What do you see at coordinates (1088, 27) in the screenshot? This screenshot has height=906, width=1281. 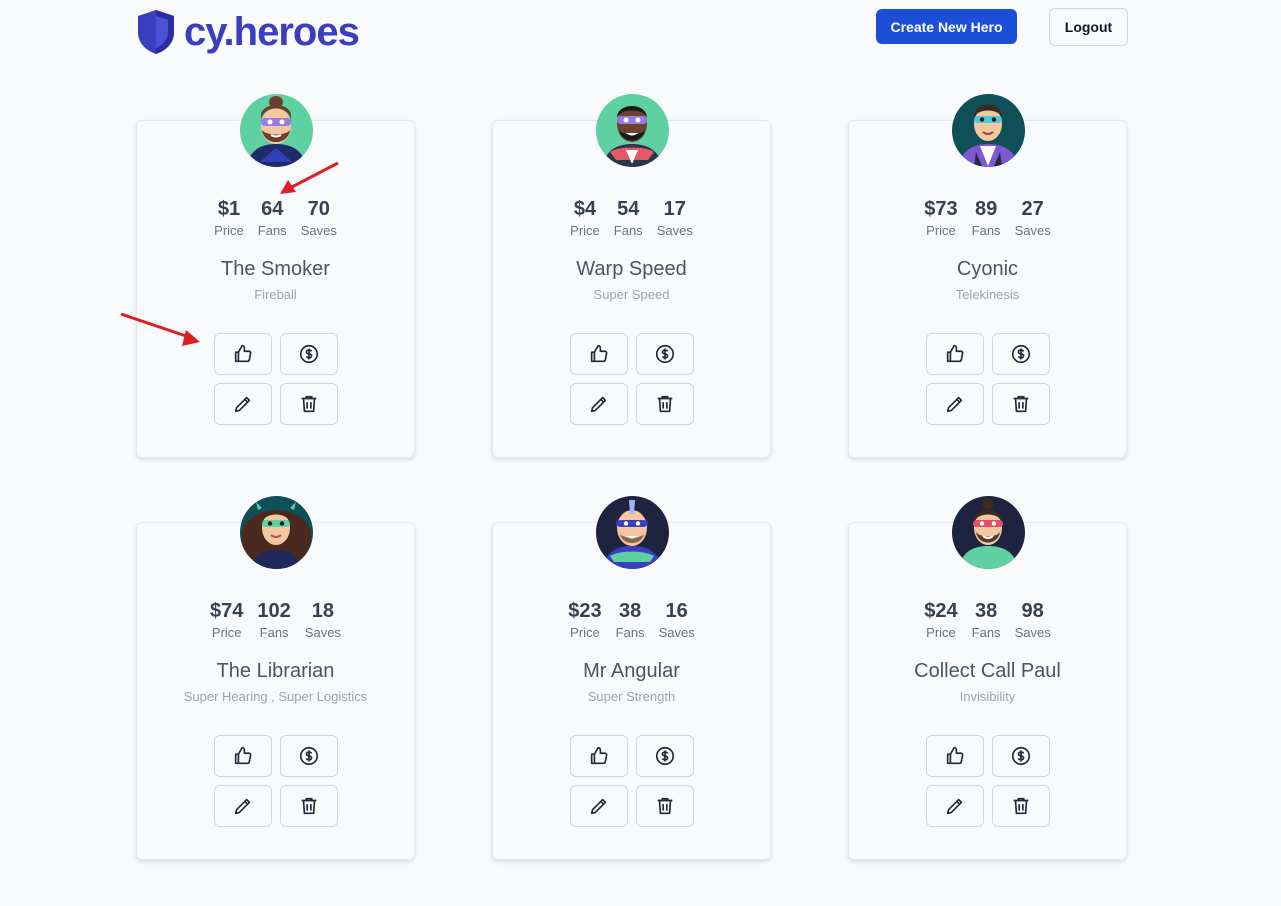 I see `logout-button: Logout` at bounding box center [1088, 27].